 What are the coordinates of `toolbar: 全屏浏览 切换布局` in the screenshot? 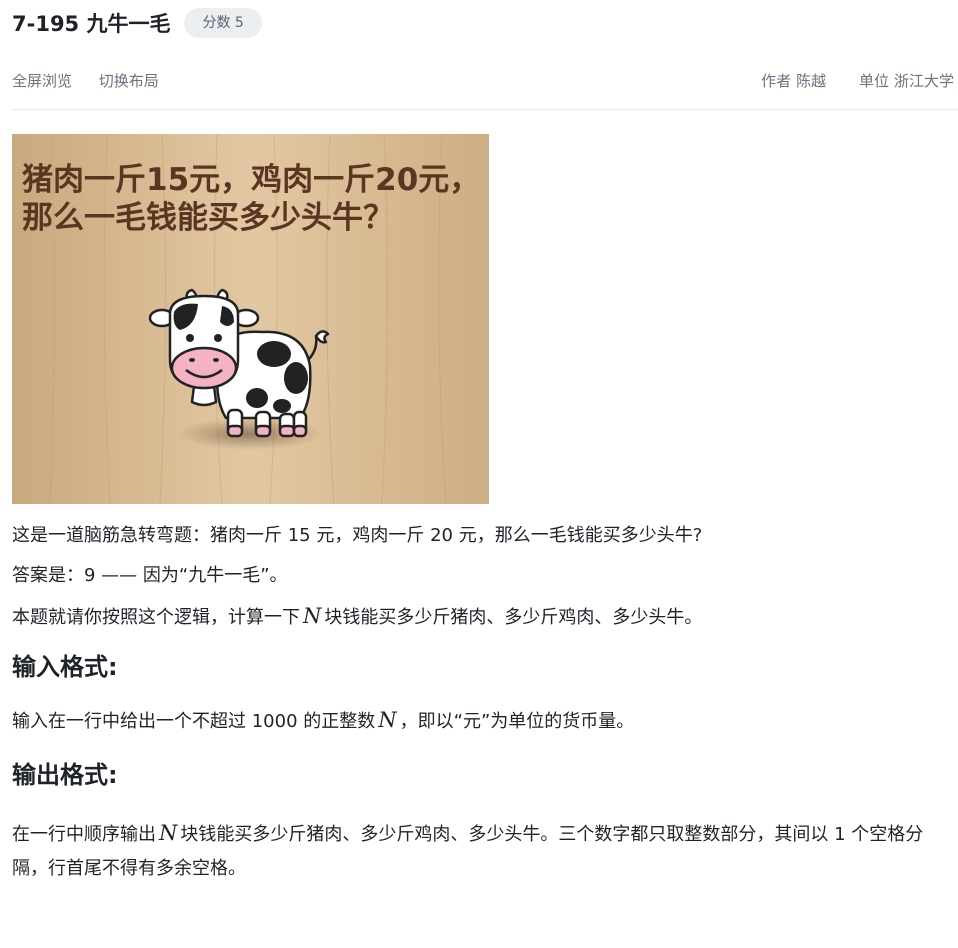 It's located at (96, 80).